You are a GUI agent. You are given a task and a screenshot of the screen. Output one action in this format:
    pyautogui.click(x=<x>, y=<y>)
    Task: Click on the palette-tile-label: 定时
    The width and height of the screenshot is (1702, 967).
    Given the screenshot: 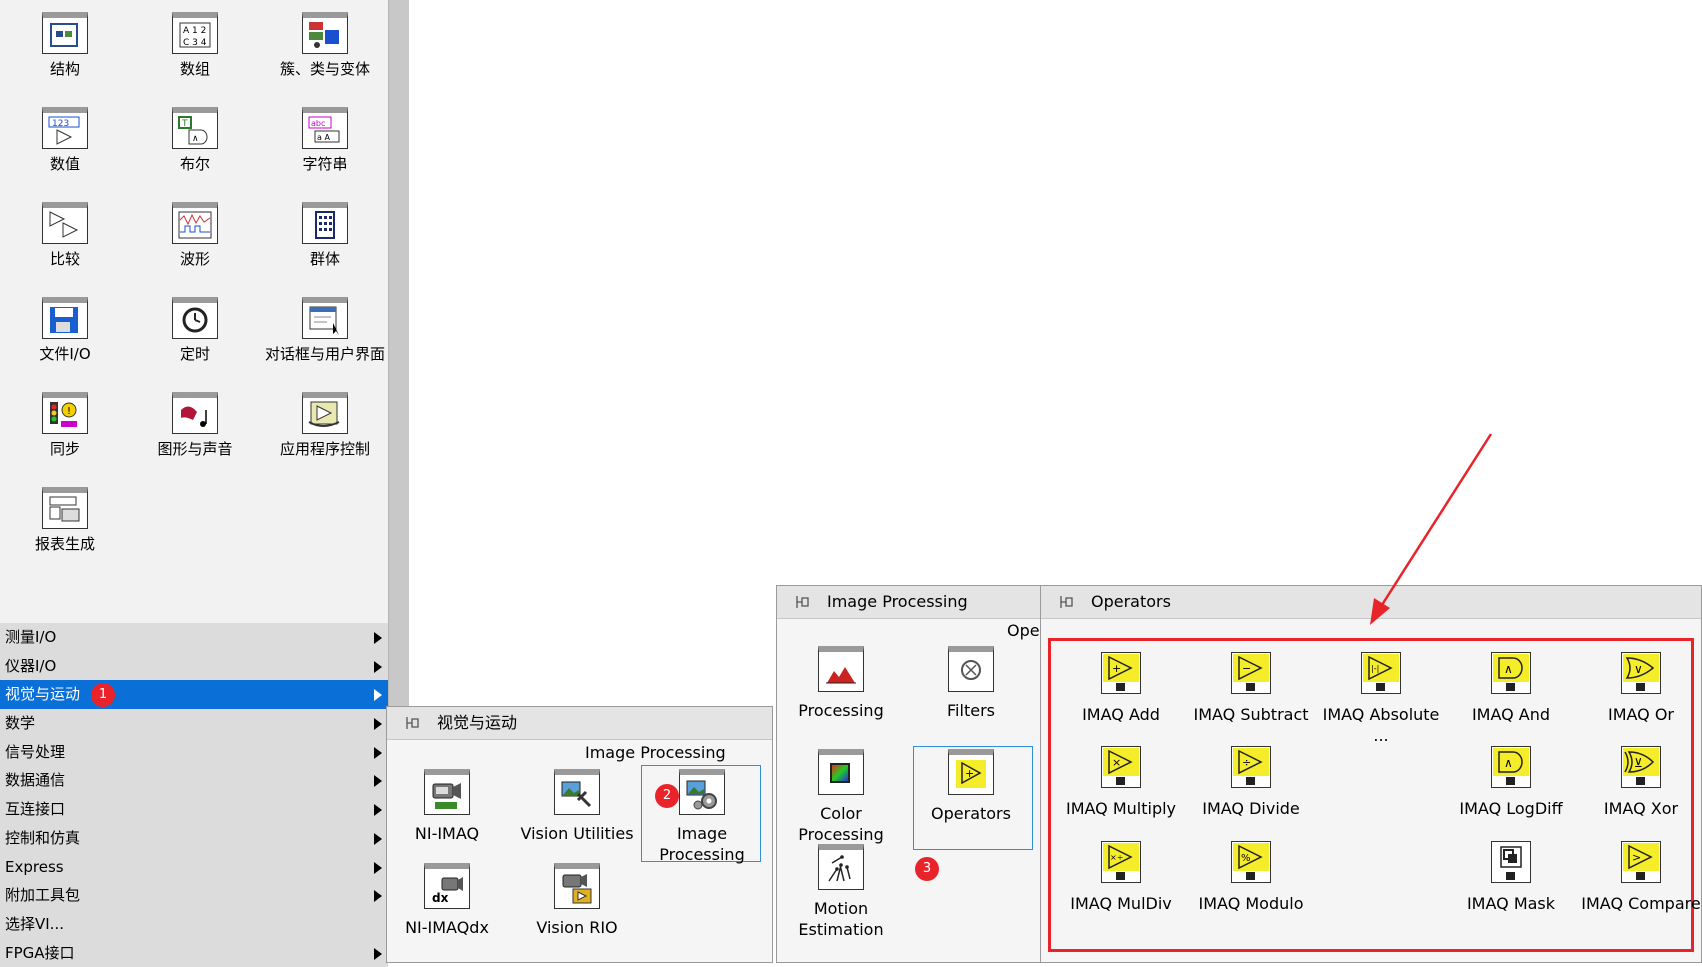 What is the action you would take?
    pyautogui.click(x=194, y=354)
    